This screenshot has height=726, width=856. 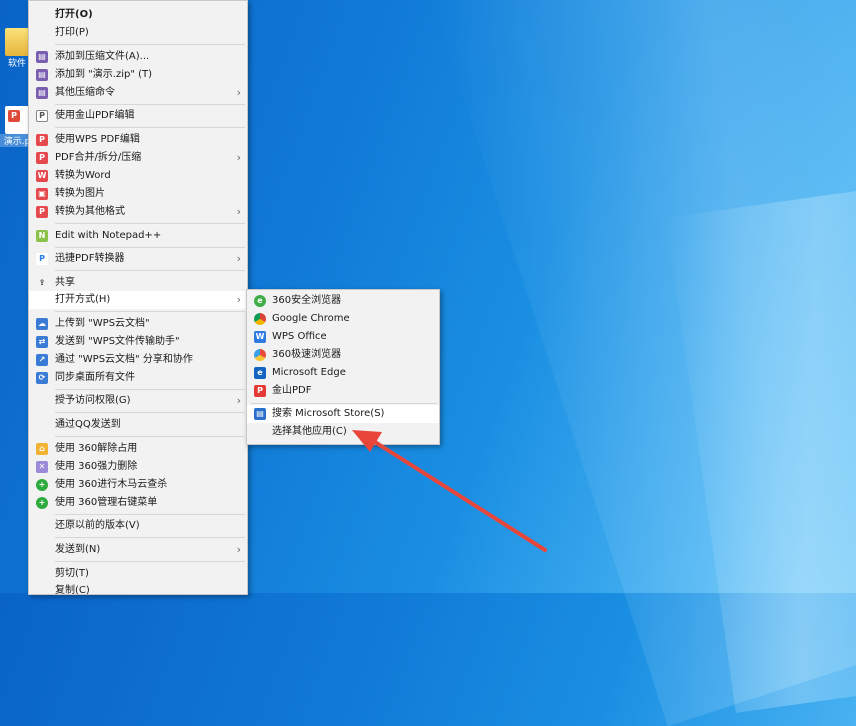 I want to click on arrow-shaft, so click(x=460, y=496).